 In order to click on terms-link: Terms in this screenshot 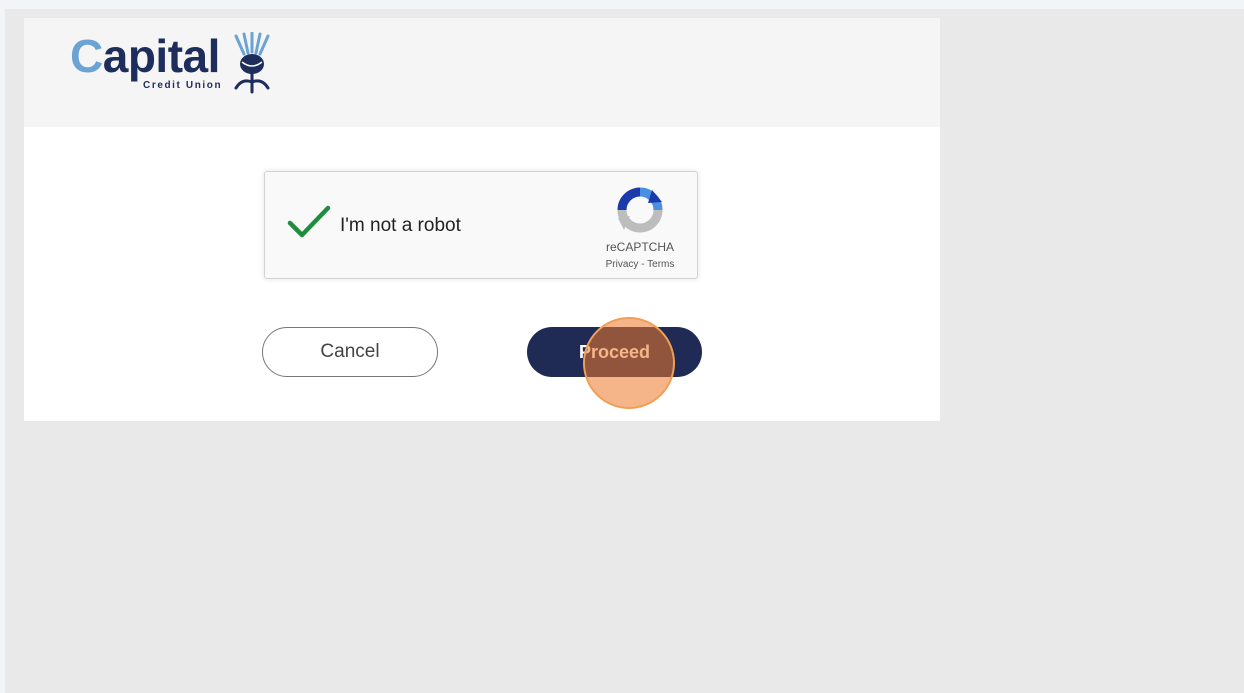, I will do `click(660, 264)`.